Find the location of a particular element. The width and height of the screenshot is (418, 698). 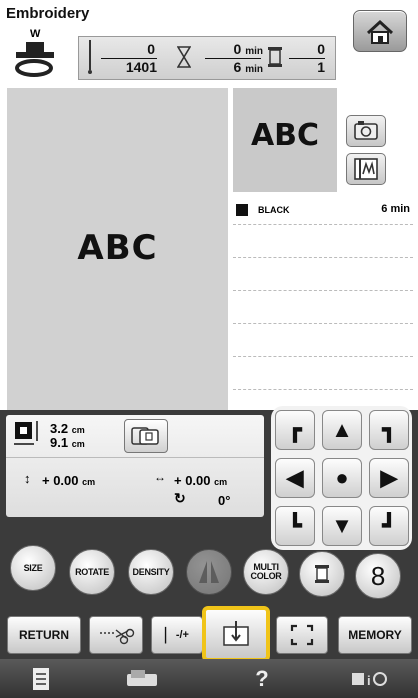

presser-foot-indicator: W is located at coordinates (38, 53).